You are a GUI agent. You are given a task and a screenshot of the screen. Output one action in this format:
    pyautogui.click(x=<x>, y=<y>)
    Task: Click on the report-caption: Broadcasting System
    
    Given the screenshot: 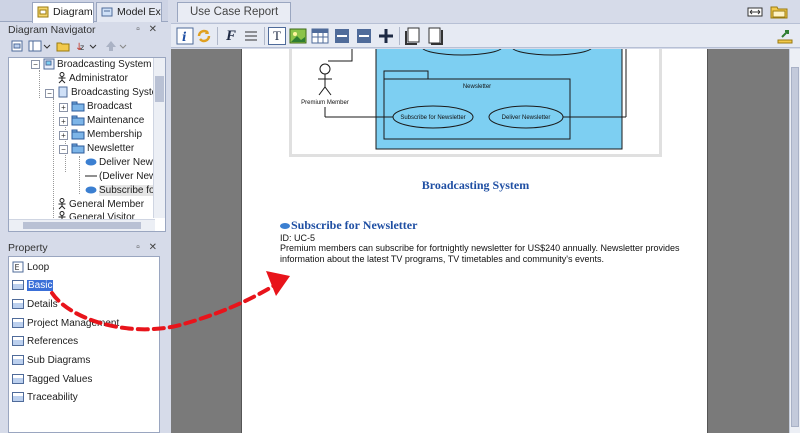 What is the action you would take?
    pyautogui.click(x=475, y=185)
    